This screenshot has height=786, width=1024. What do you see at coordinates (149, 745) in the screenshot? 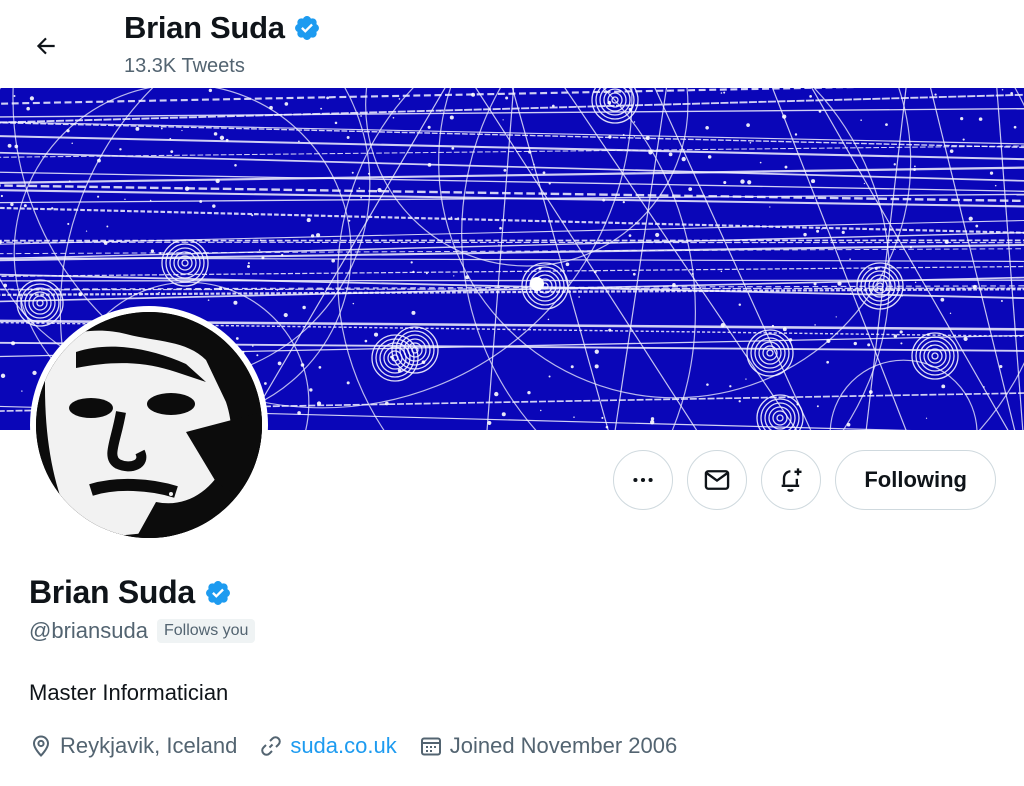
I see `location-text: Reykjavik, Iceland` at bounding box center [149, 745].